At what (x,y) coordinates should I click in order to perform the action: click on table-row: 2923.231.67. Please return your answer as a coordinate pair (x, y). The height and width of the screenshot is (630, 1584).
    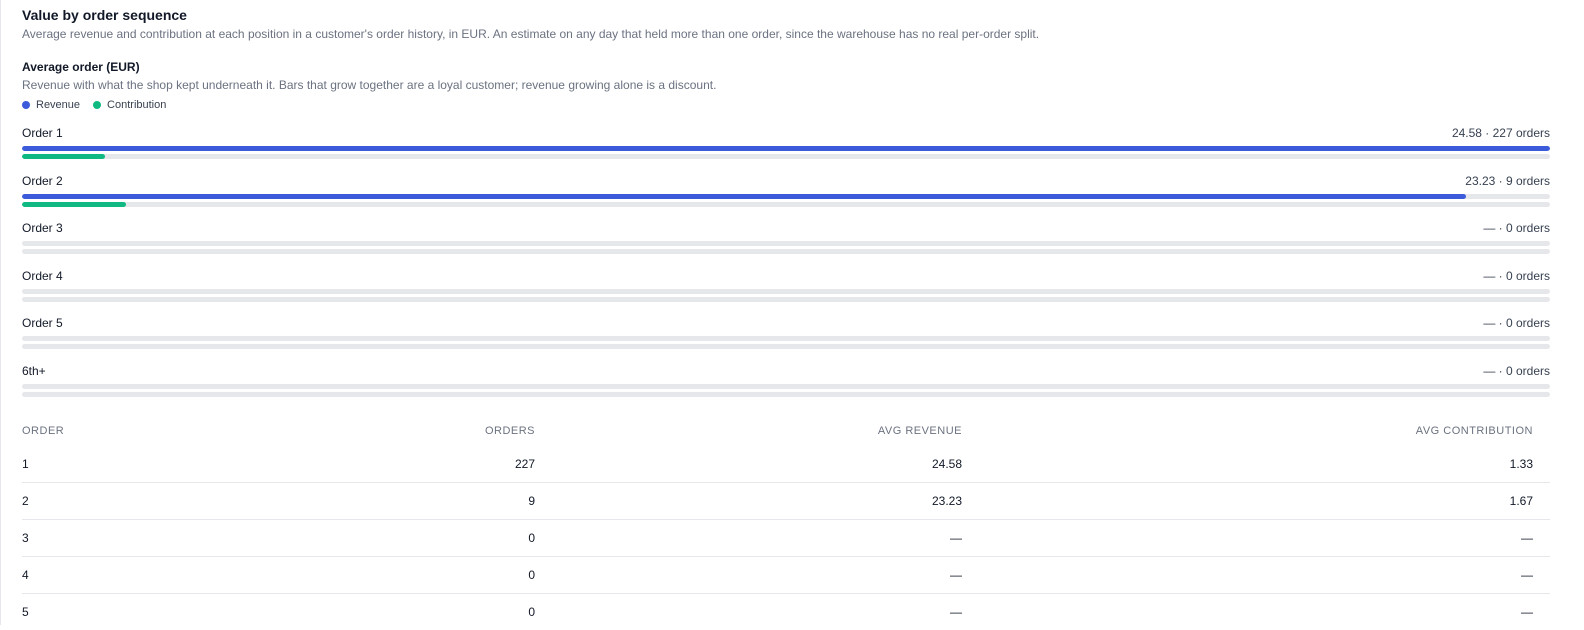
    Looking at the image, I should click on (786, 501).